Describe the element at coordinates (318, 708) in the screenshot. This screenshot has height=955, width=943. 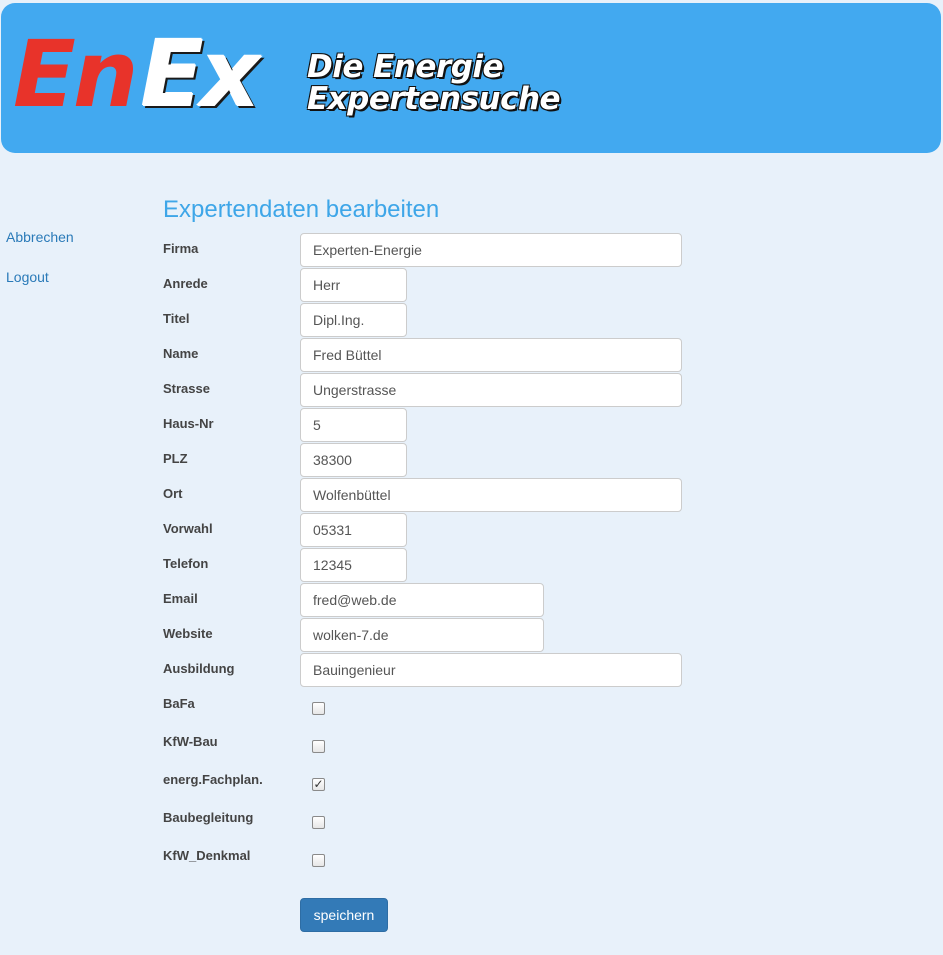
I see `bafa-checkbox` at that location.